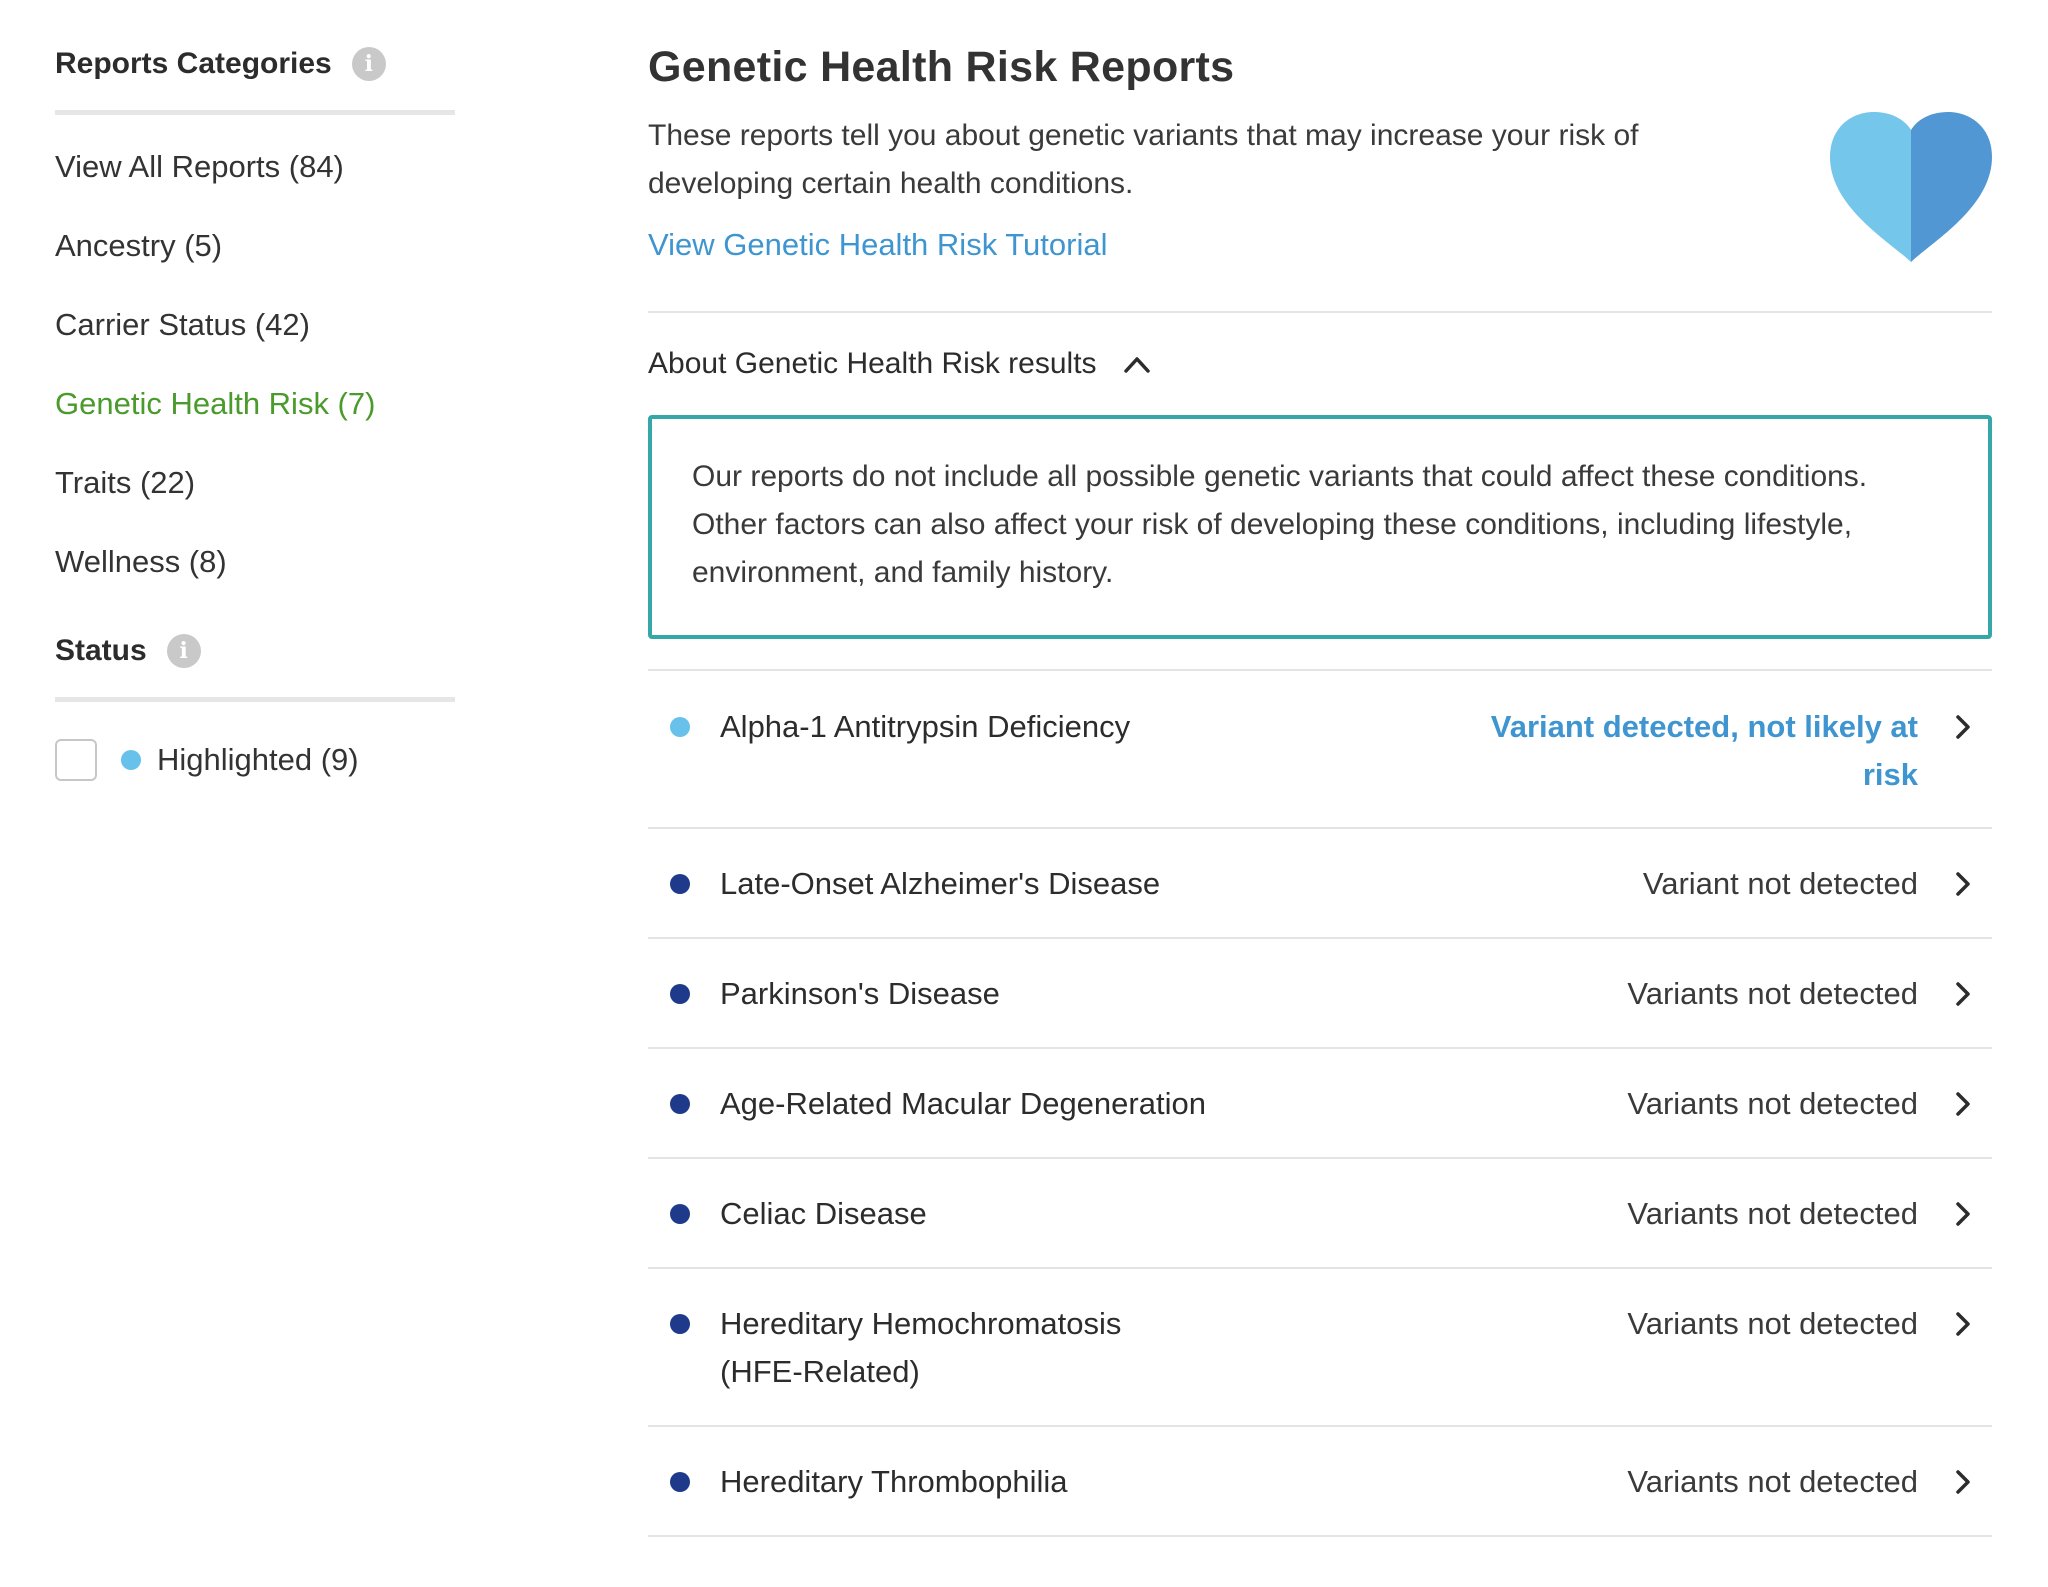 Image resolution: width=2048 pixels, height=1587 pixels. What do you see at coordinates (877, 245) in the screenshot?
I see `tutorial-link: View Genetic Health Risk Tutorial` at bounding box center [877, 245].